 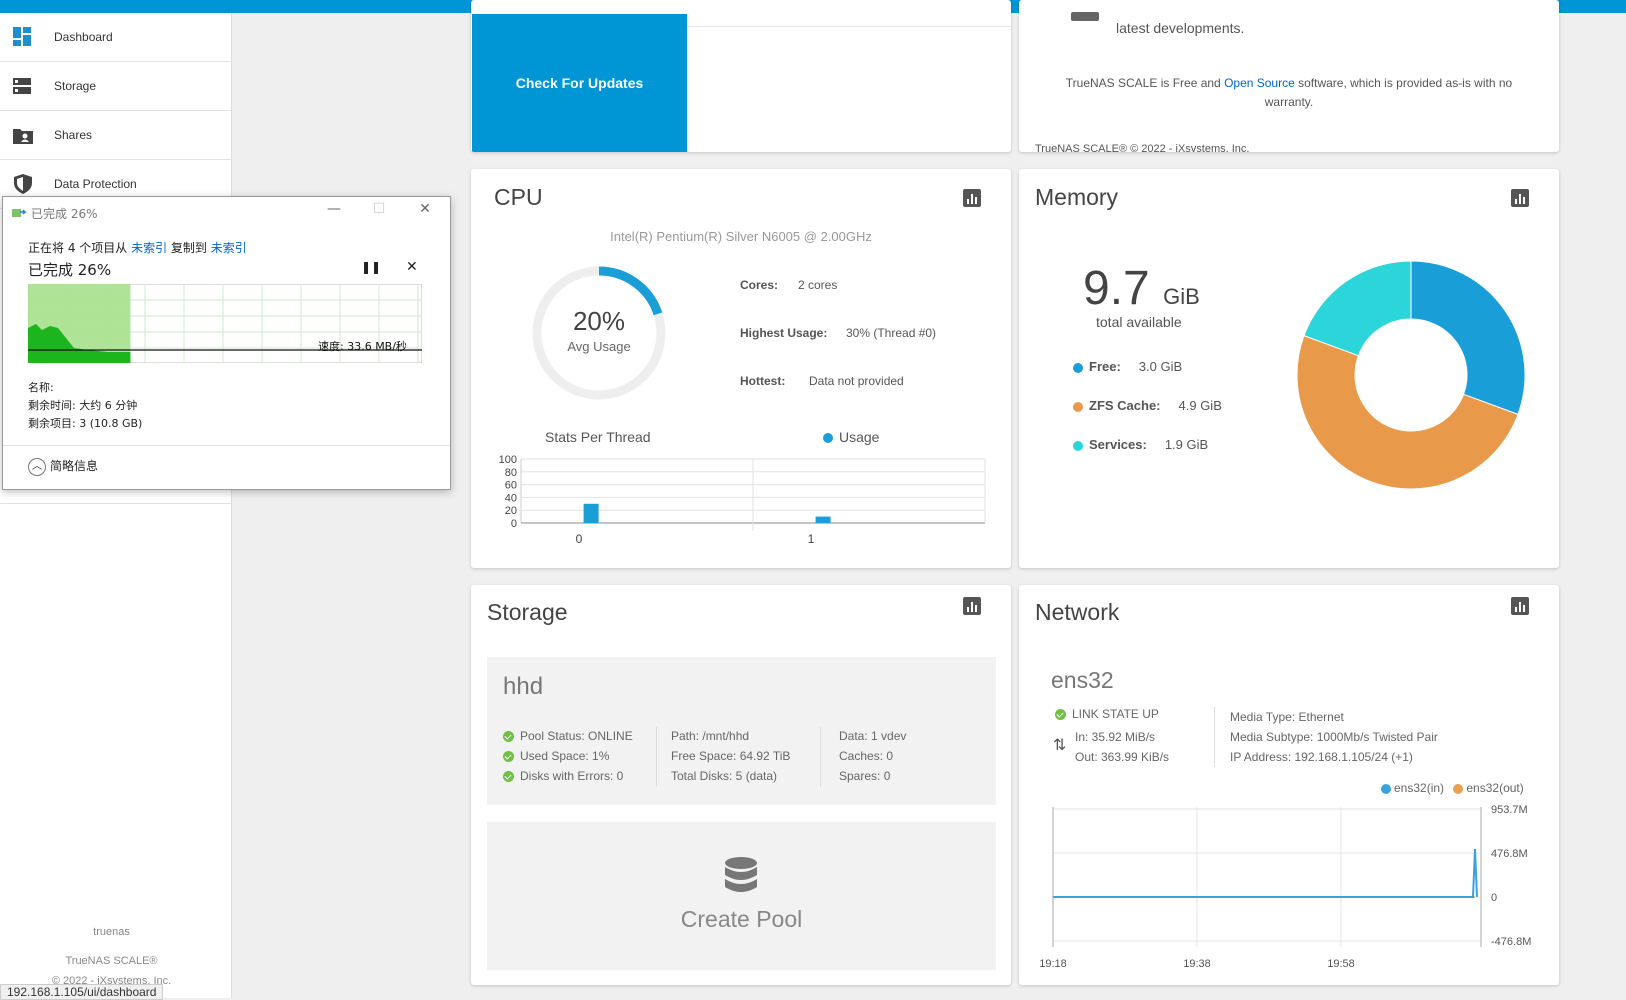 What do you see at coordinates (1520, 606) in the screenshot?
I see `network-reports-icon` at bounding box center [1520, 606].